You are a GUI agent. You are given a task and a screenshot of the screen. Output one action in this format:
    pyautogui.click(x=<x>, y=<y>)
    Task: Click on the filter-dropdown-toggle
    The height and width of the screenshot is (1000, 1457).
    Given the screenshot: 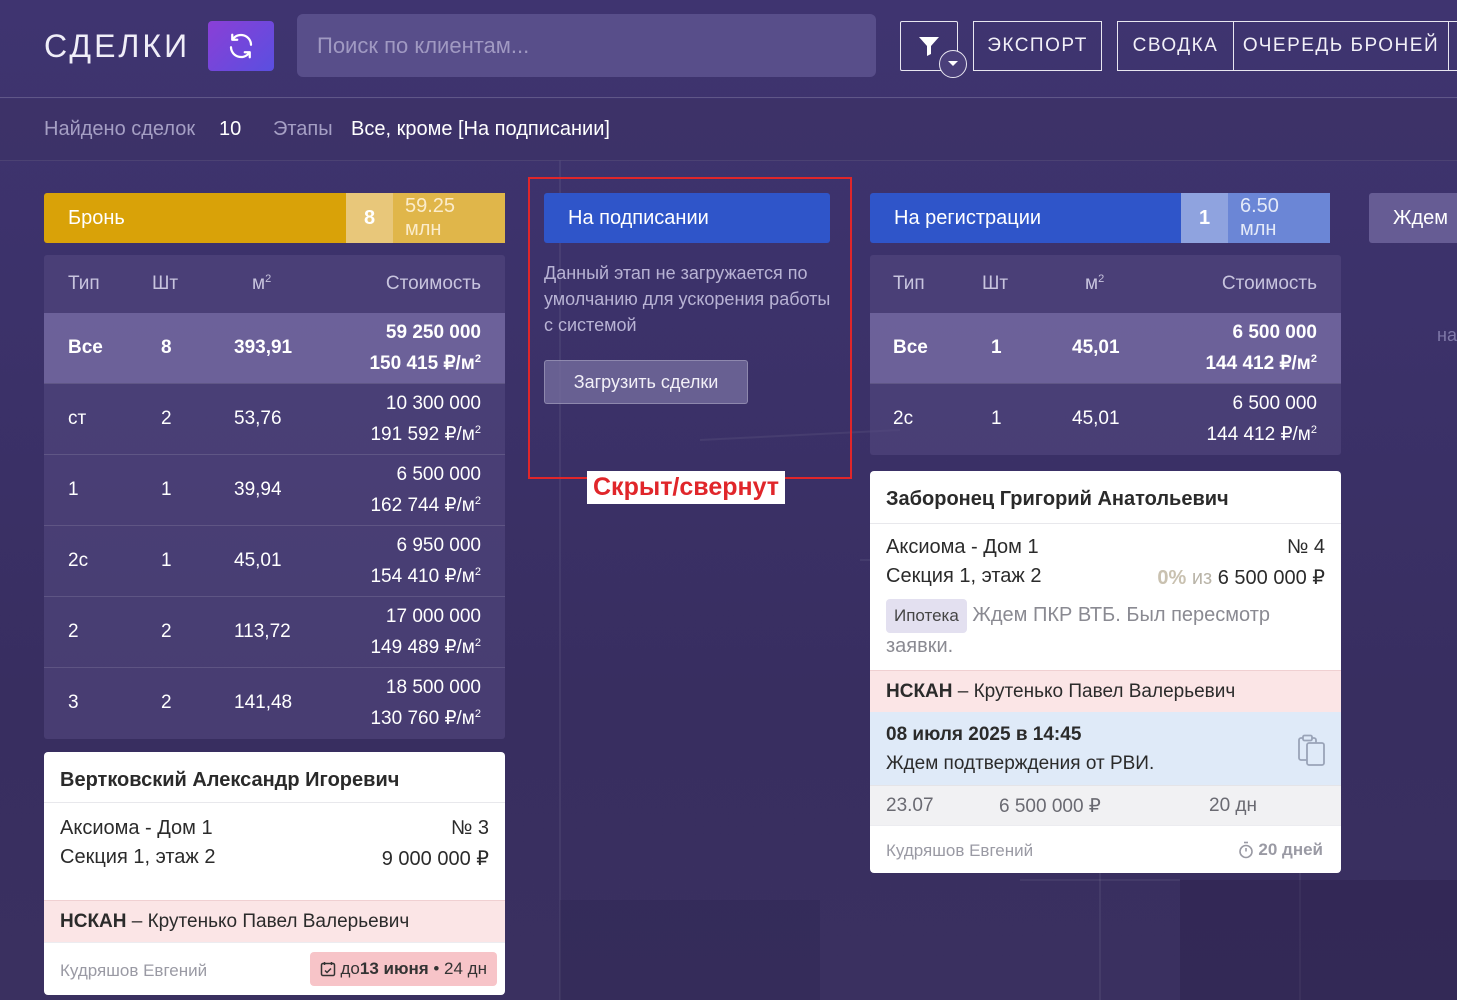 What is the action you would take?
    pyautogui.click(x=953, y=64)
    